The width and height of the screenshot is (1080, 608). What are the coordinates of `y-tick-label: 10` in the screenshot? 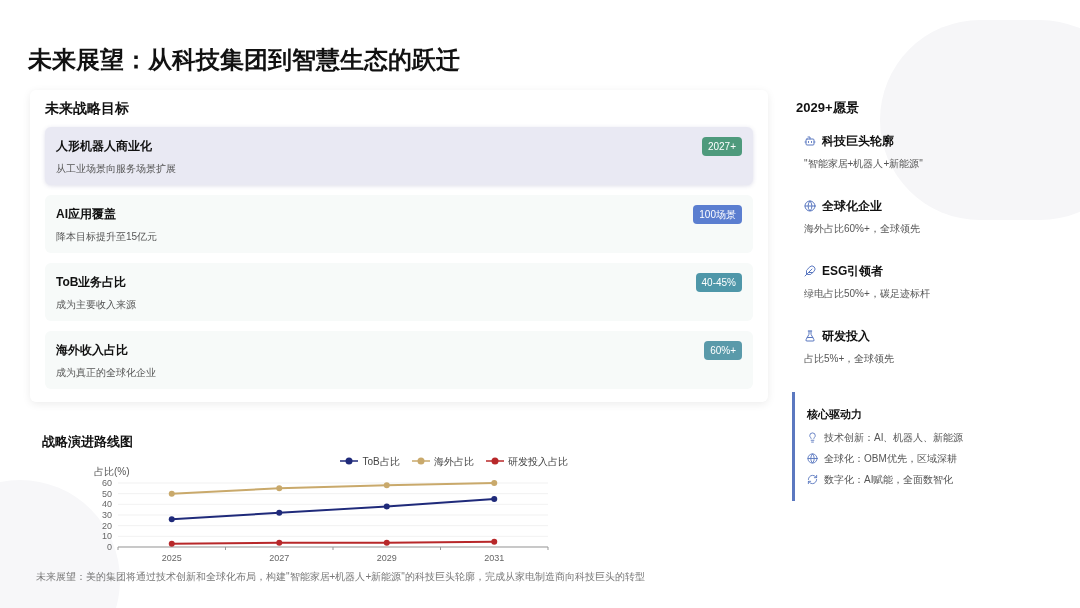 It's located at (107, 535).